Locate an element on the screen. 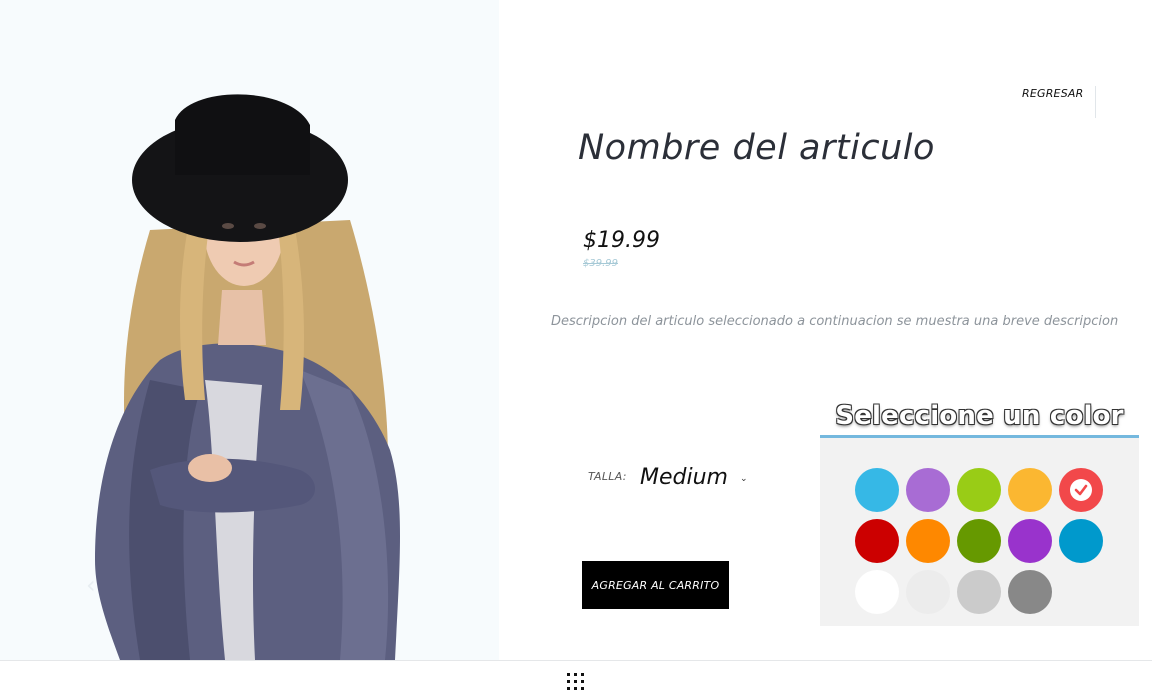 This screenshot has height=700, width=1152. color-picker-header: Seleccione un color is located at coordinates (979, 417).